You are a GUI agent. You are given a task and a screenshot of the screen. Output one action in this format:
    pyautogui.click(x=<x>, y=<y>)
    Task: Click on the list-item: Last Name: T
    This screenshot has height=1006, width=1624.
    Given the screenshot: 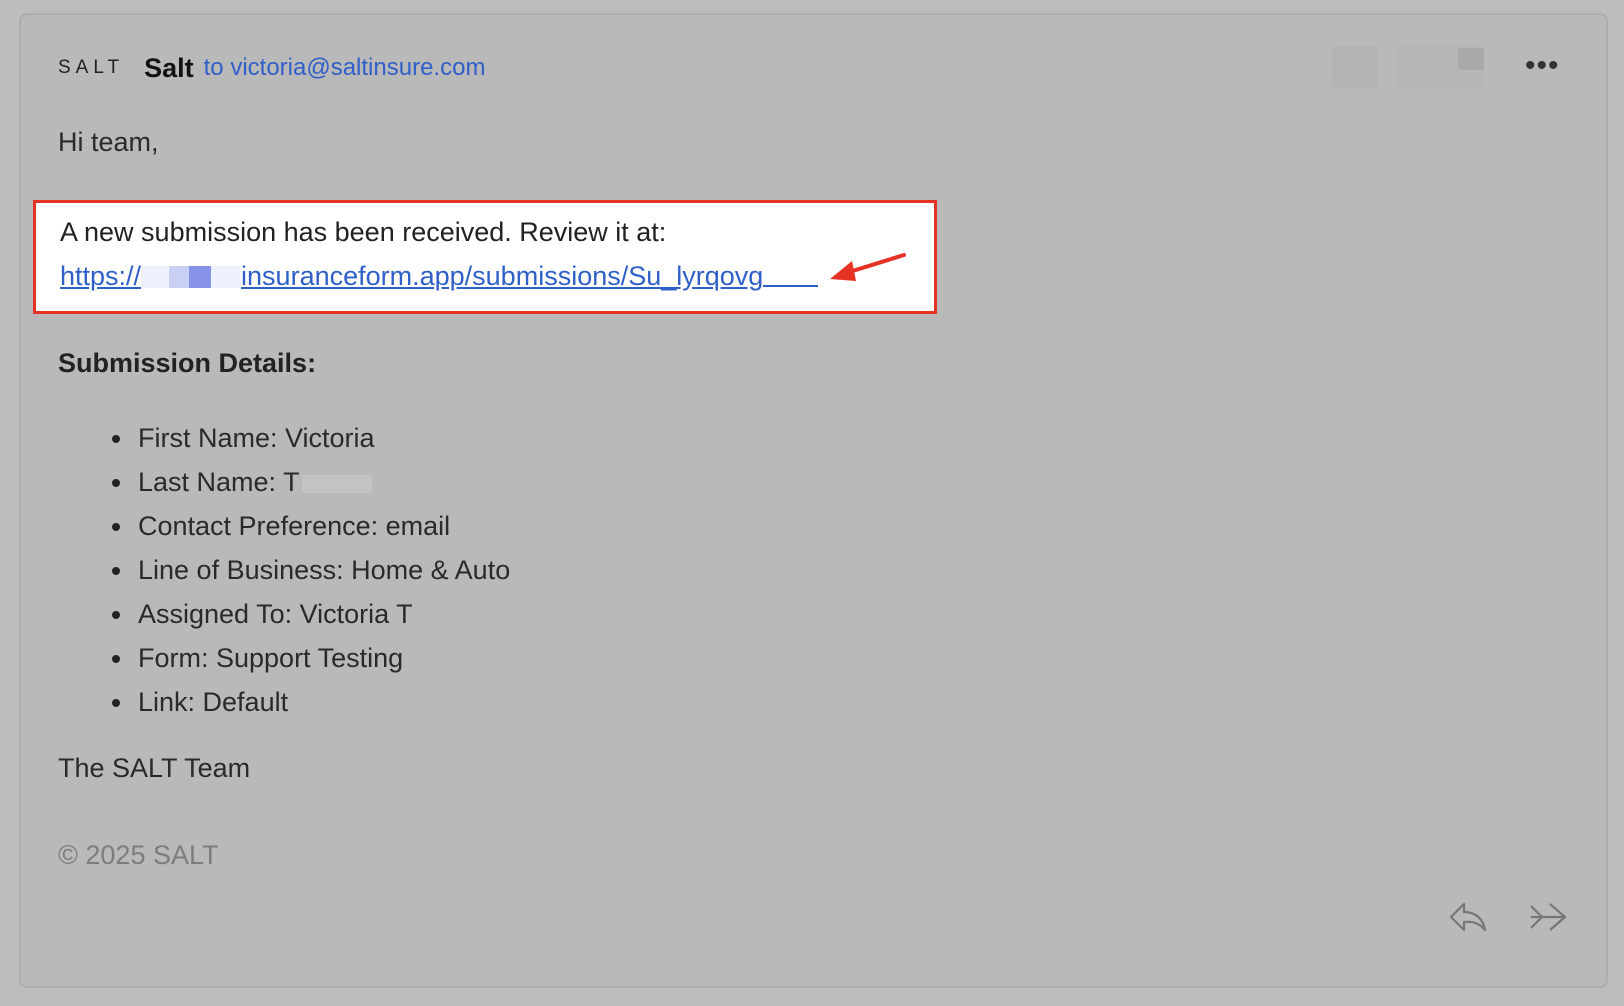 What is the action you would take?
    pyautogui.click(x=310, y=482)
    